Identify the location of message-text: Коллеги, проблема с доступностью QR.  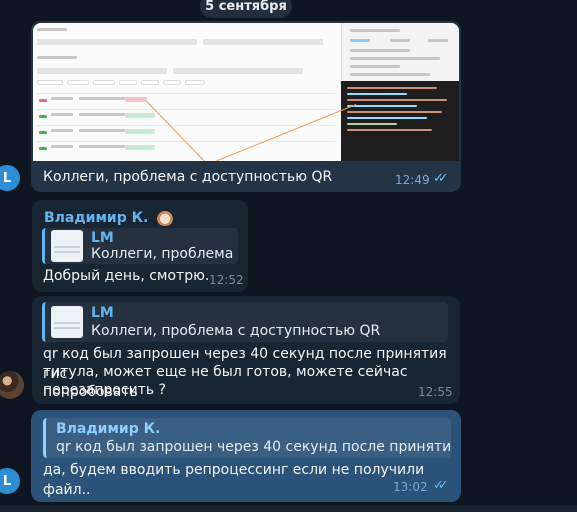
(188, 177).